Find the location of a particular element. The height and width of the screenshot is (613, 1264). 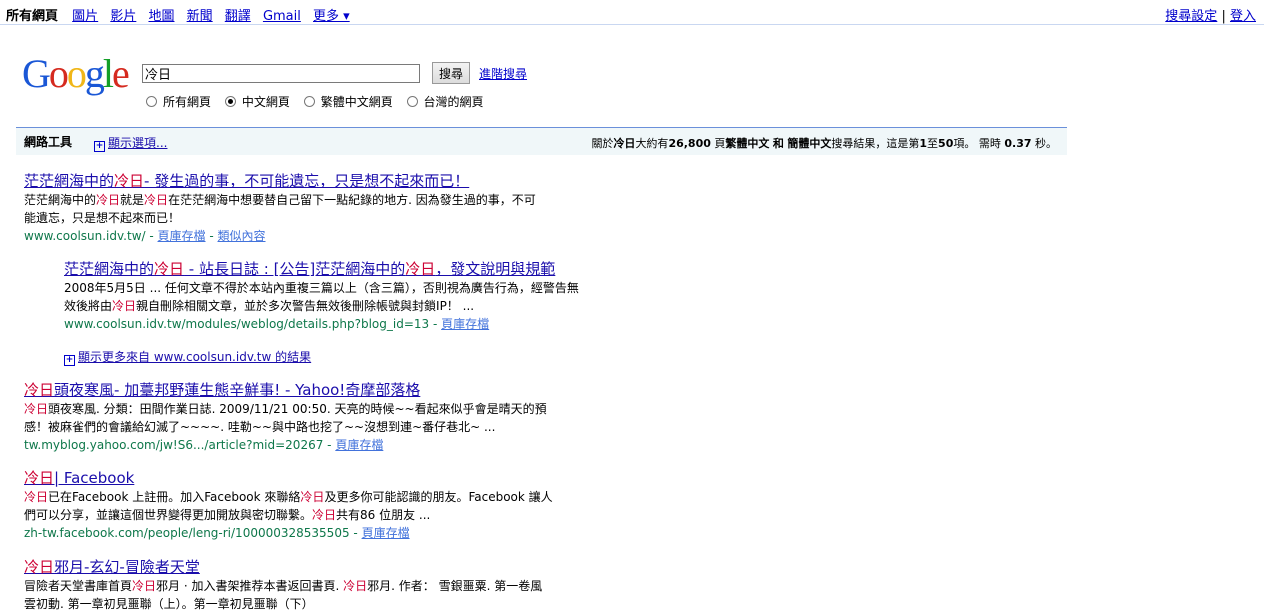

nav-images: 圖片 is located at coordinates (85, 16).